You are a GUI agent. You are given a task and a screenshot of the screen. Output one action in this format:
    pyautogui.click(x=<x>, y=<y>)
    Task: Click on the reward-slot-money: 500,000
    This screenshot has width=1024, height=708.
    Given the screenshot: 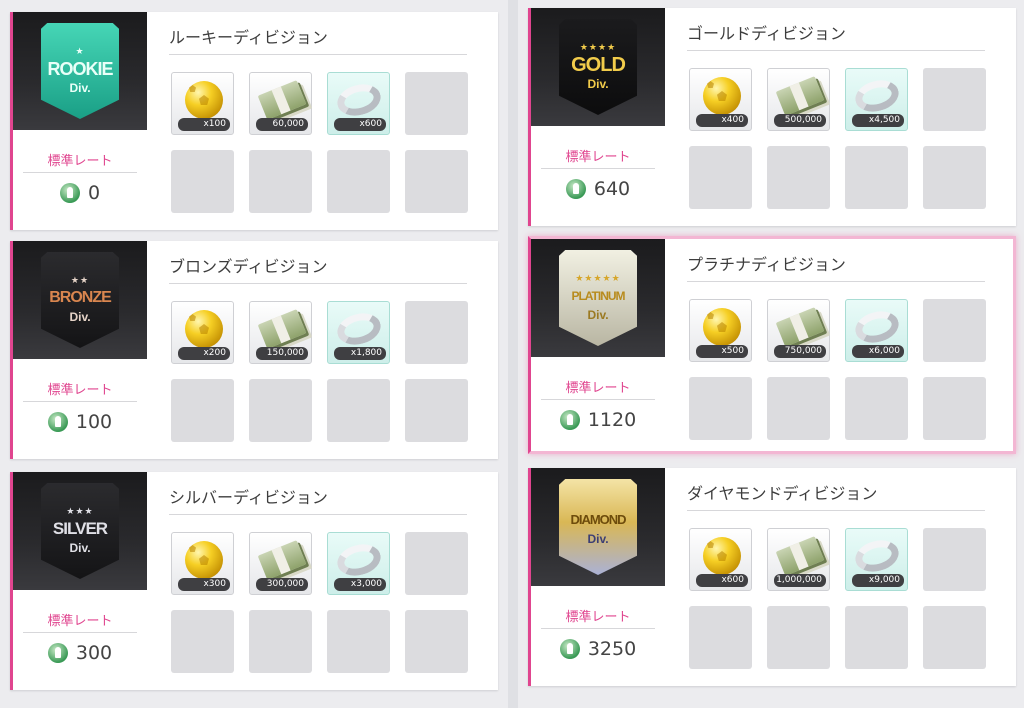 What is the action you would take?
    pyautogui.click(x=798, y=99)
    